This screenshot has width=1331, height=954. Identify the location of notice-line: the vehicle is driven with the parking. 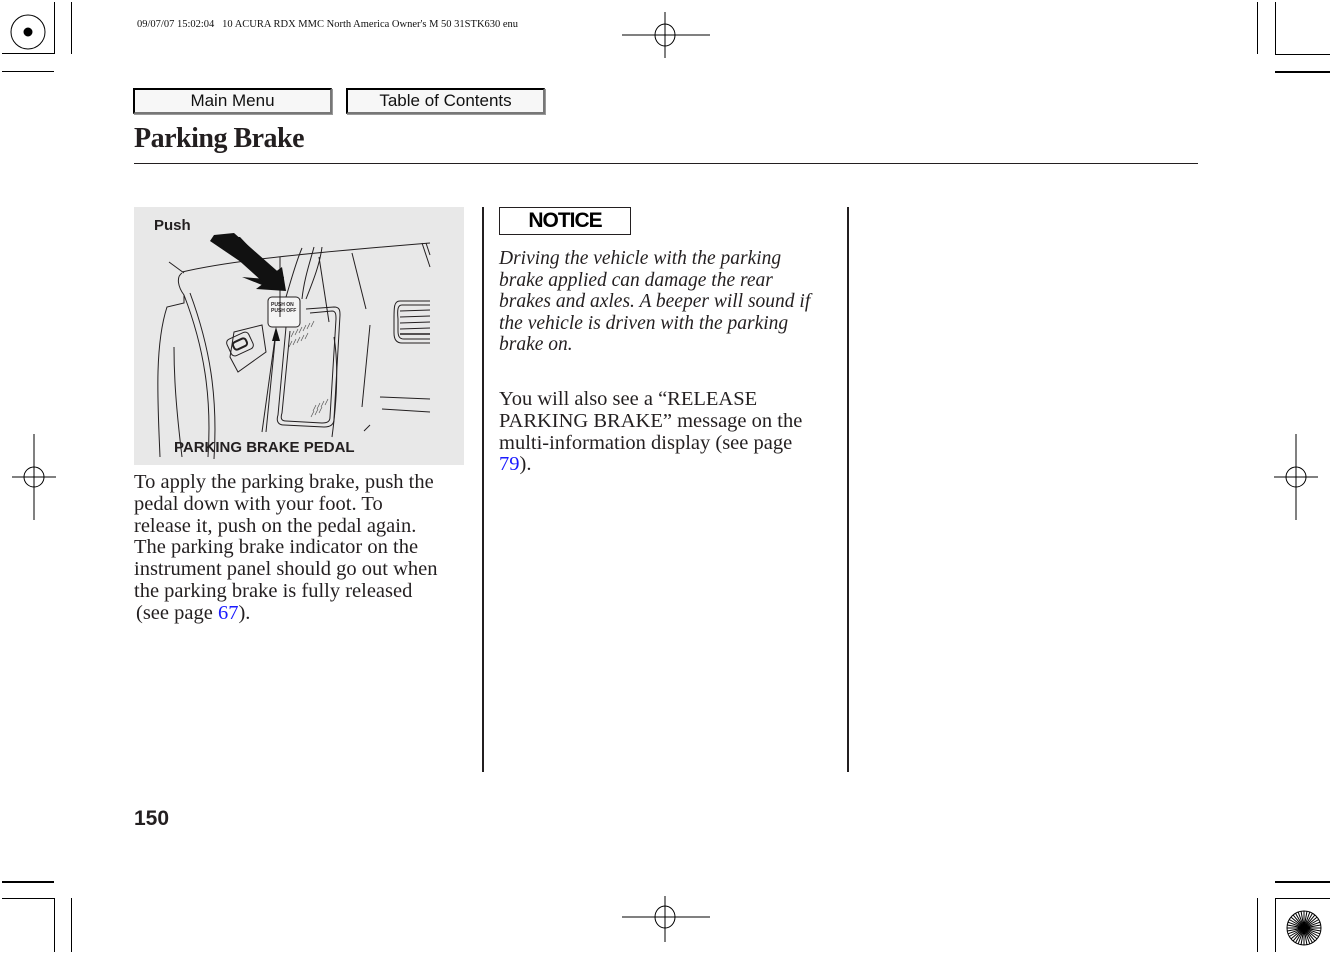
(644, 323).